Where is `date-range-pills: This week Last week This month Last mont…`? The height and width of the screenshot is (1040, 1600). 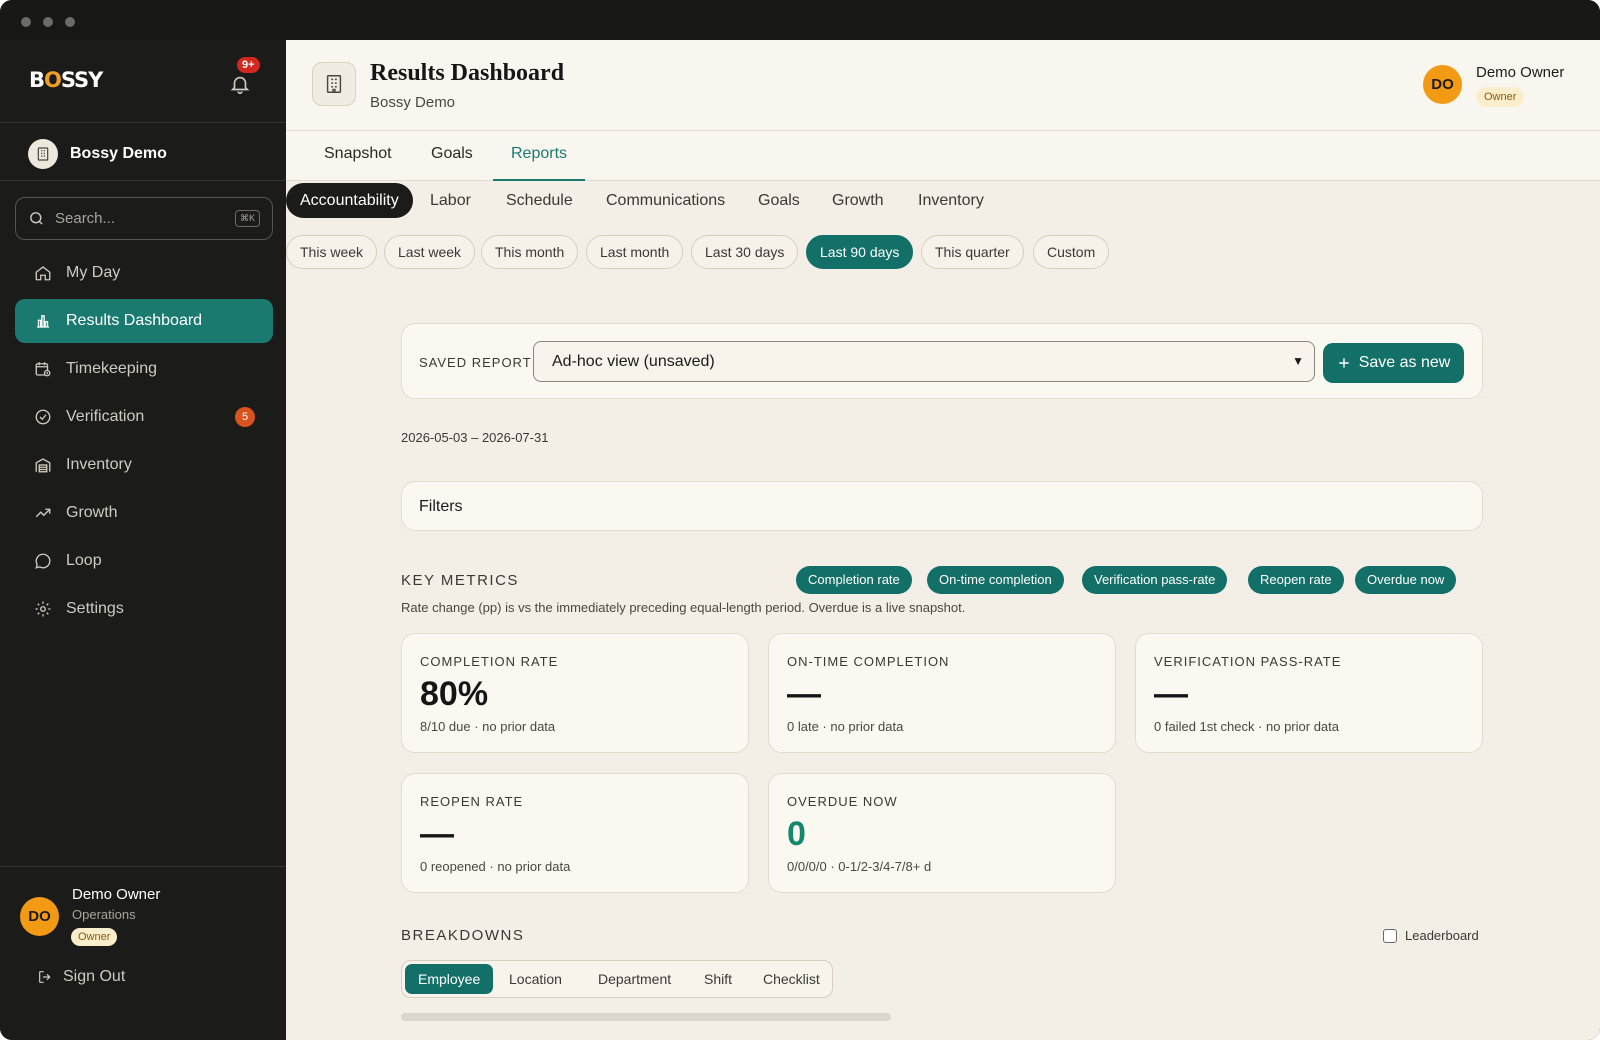
date-range-pills: This week Last week This month Last mont… is located at coordinates (943, 252).